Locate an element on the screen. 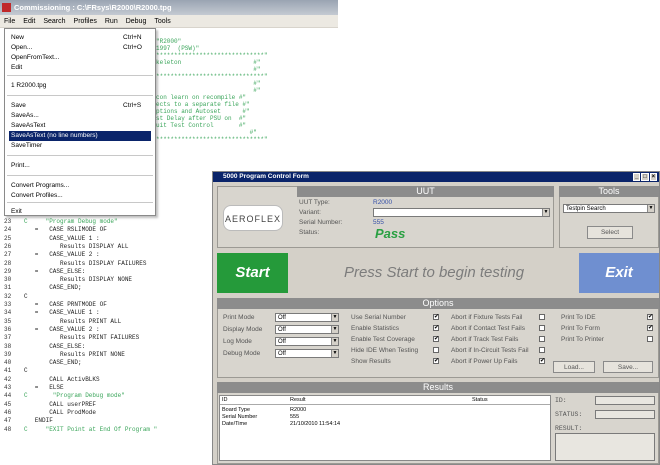 The width and height of the screenshot is (660, 465). menu-search: Search is located at coordinates (54, 21).